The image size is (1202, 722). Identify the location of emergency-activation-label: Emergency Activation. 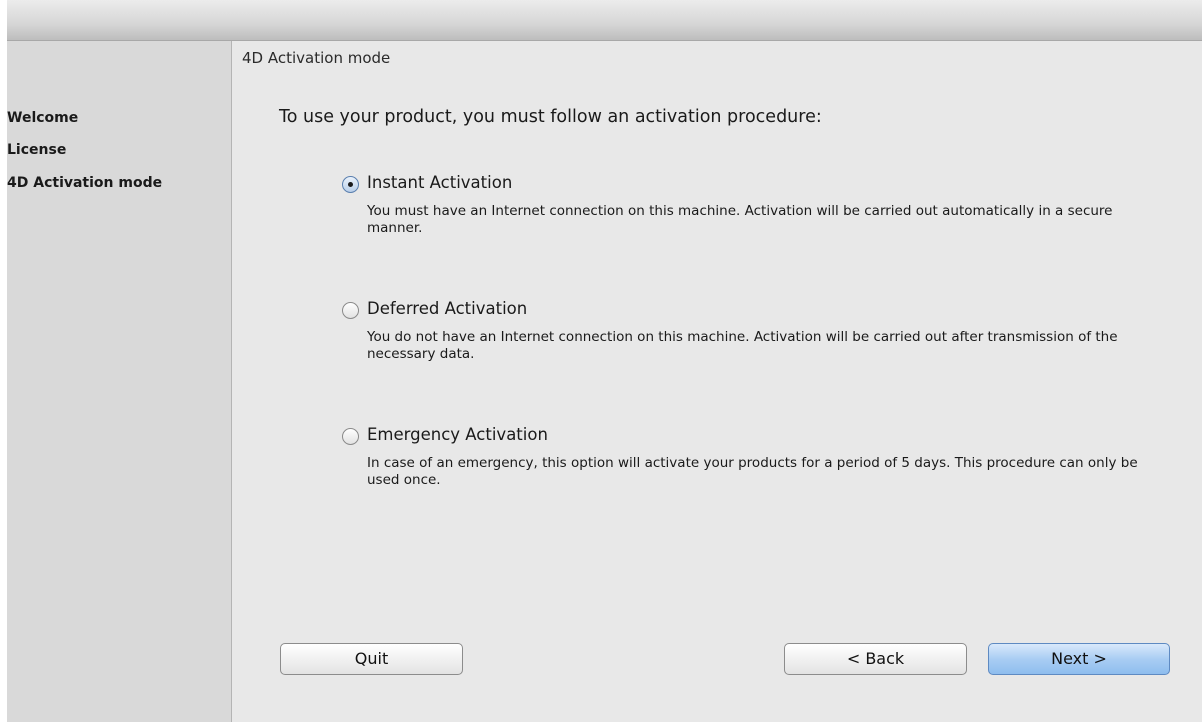
(457, 434).